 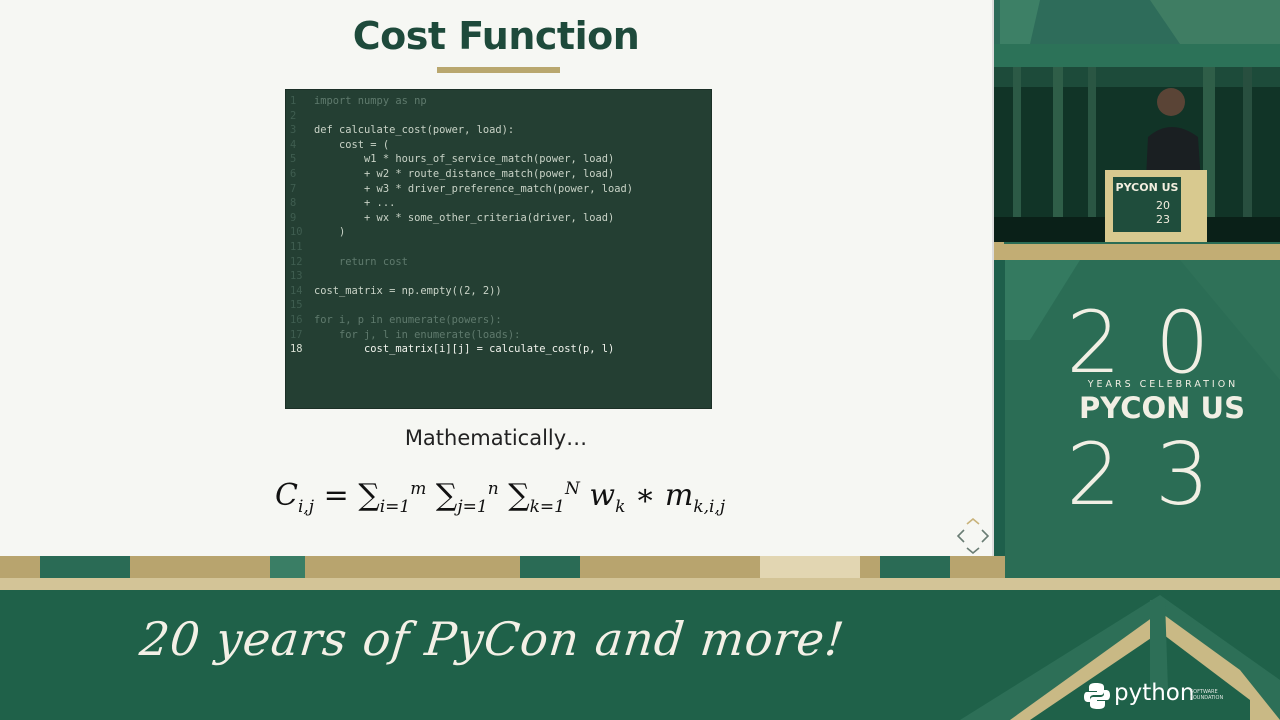 What do you see at coordinates (498, 116) in the screenshot?
I see `code-line: 2` at bounding box center [498, 116].